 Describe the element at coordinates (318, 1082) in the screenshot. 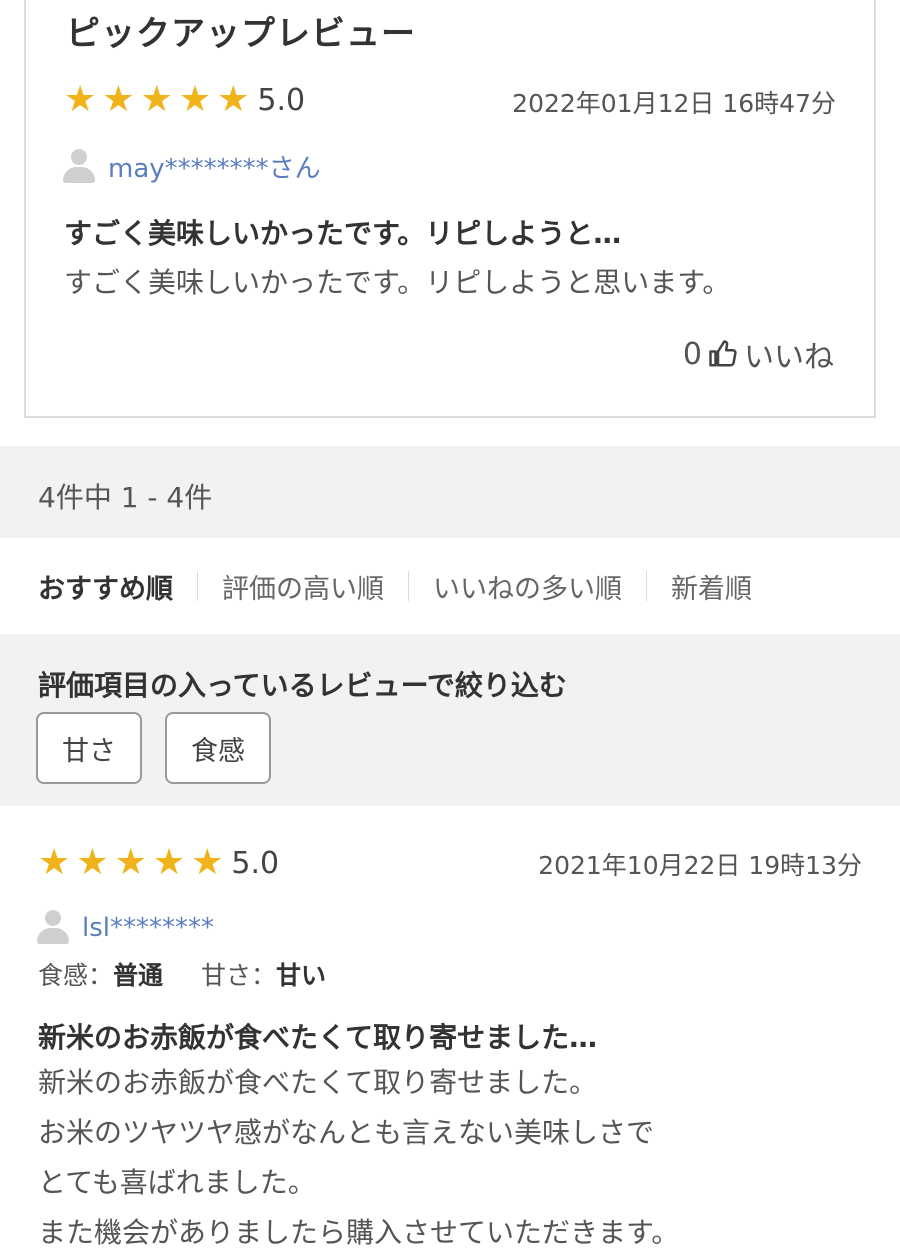

I see `review-body-line: 新米のお赤飯が食べたくて取り寄せました。` at that location.